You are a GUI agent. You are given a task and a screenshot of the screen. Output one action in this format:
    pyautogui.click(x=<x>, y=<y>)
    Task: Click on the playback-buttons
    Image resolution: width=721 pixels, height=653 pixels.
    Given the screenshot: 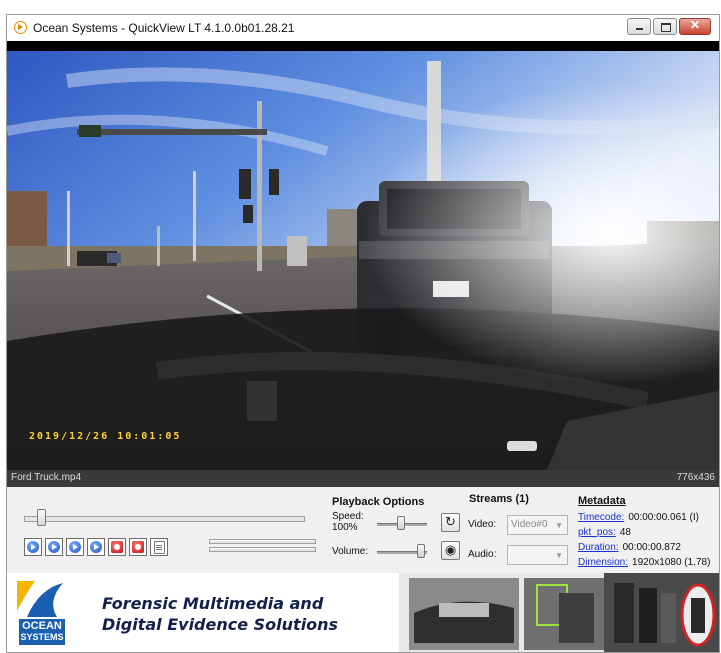 What is the action you would take?
    pyautogui.click(x=96, y=547)
    